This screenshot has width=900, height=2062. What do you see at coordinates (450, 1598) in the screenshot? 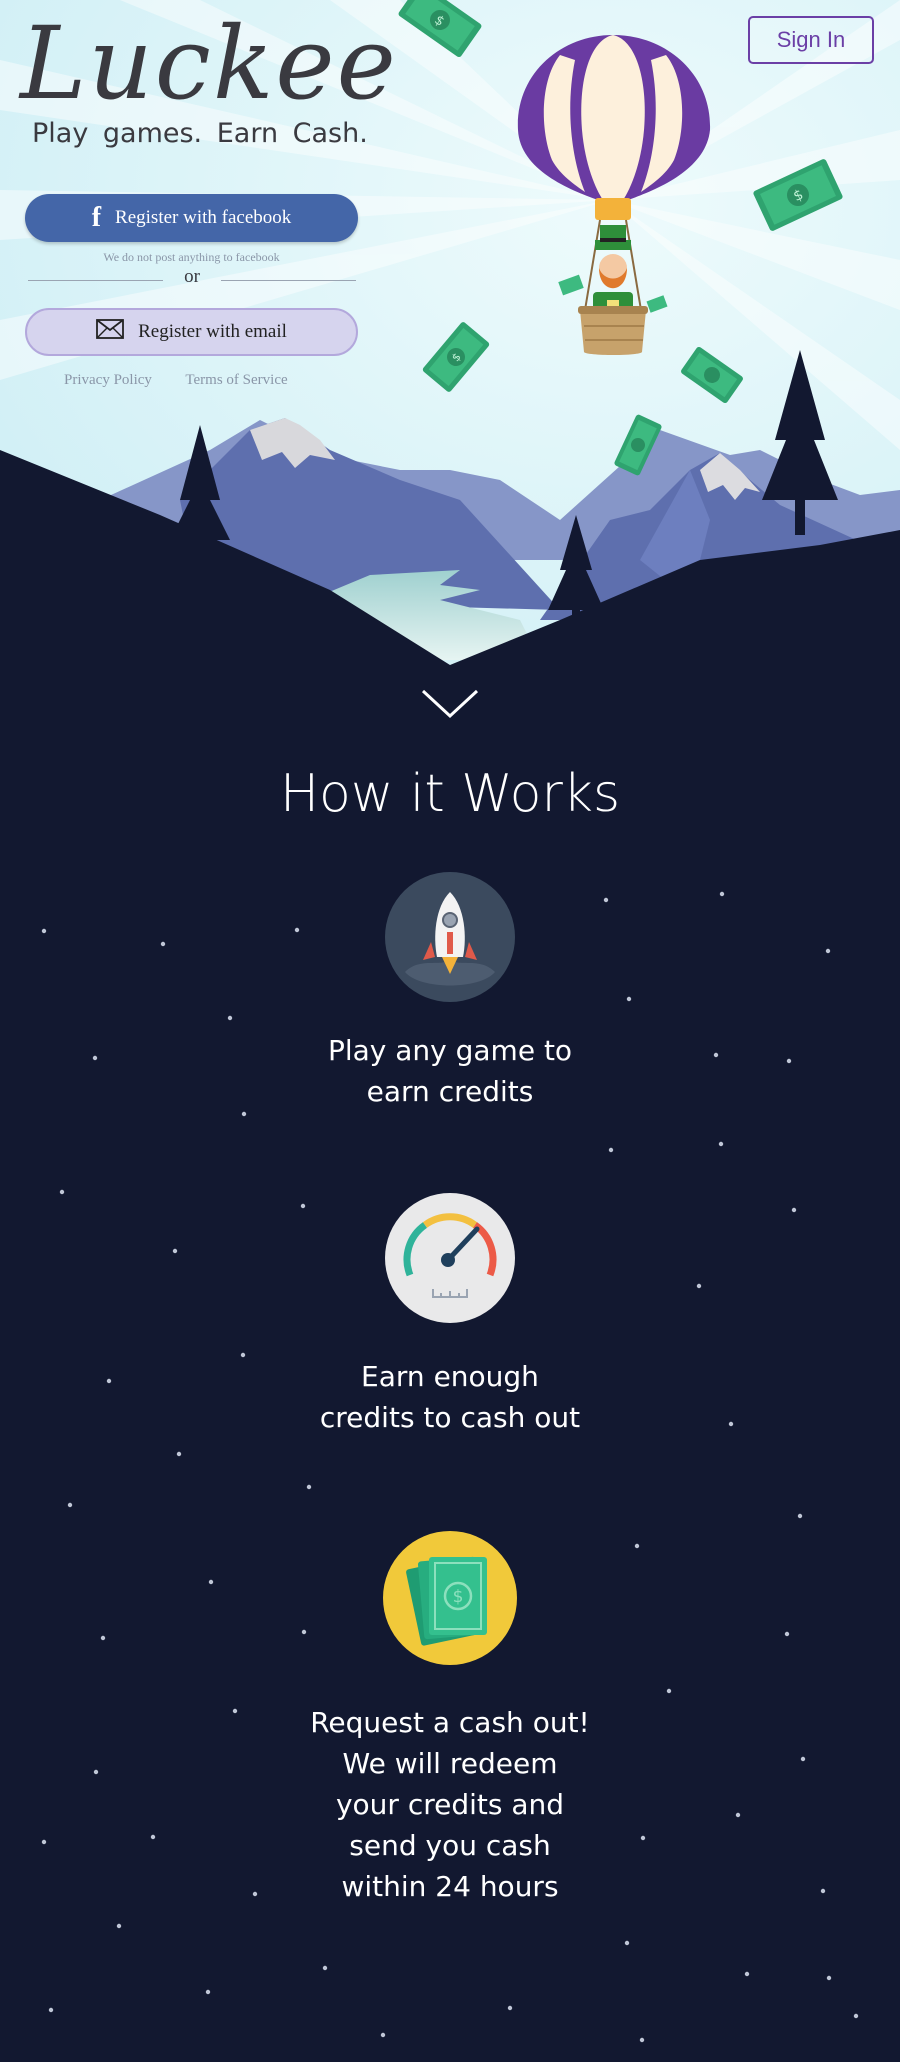
I see `cash-icon: $` at bounding box center [450, 1598].